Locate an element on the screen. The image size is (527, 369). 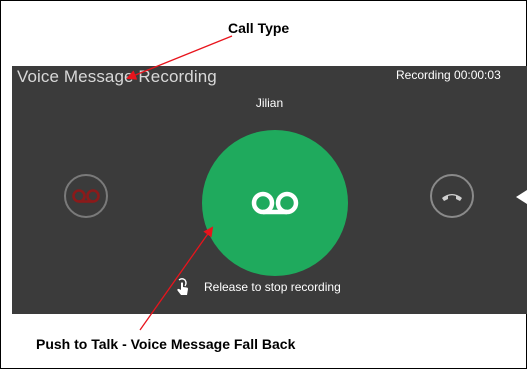
call-type-callout: Call Type is located at coordinates (259, 28).